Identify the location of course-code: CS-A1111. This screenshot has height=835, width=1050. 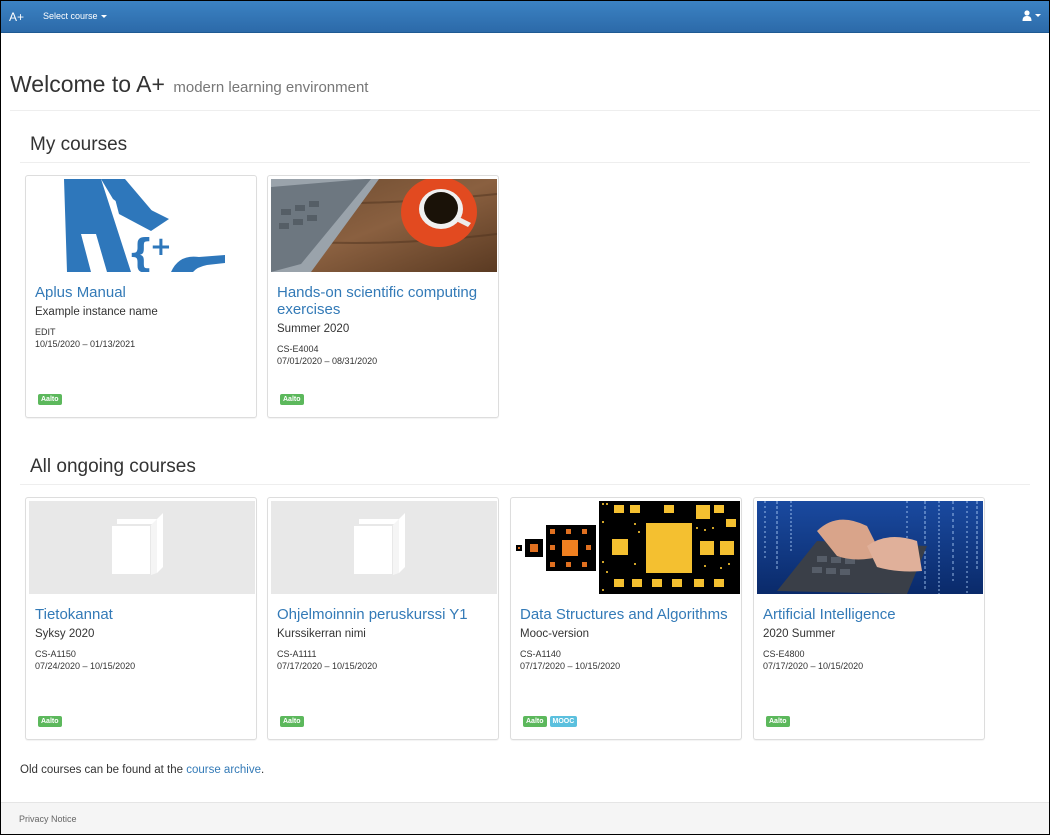
(297, 654).